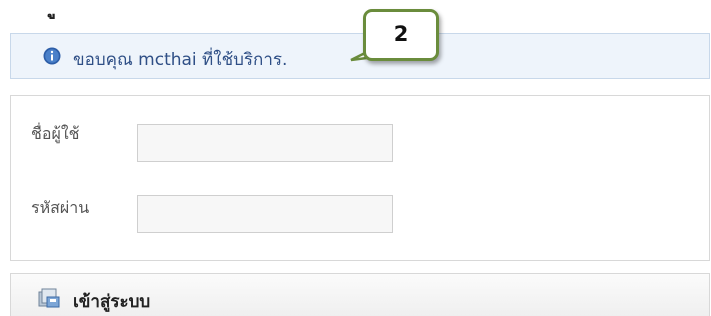 This screenshot has height=316, width=711. Describe the element at coordinates (401, 35) in the screenshot. I see `step-number-callout: 2` at that location.